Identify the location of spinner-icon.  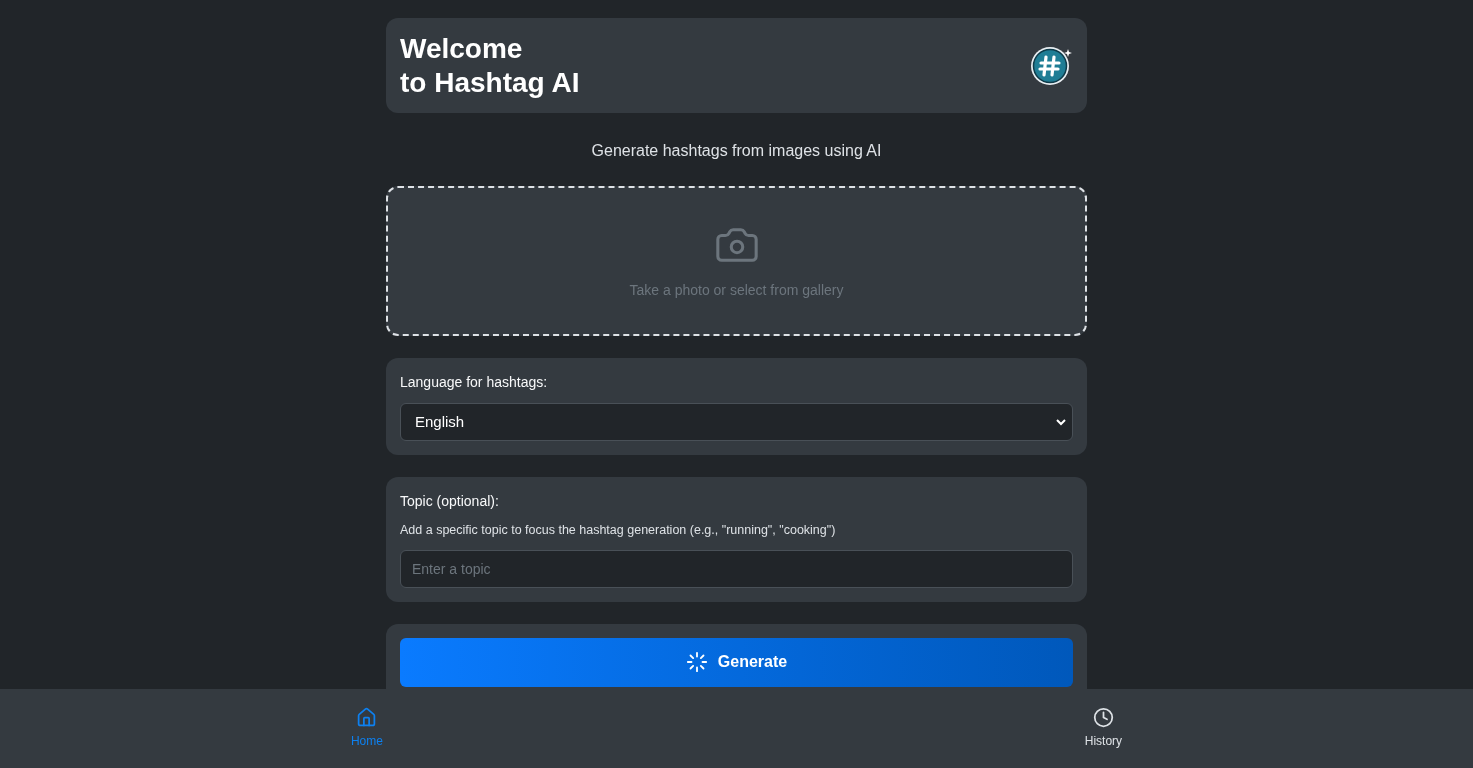
(696, 662).